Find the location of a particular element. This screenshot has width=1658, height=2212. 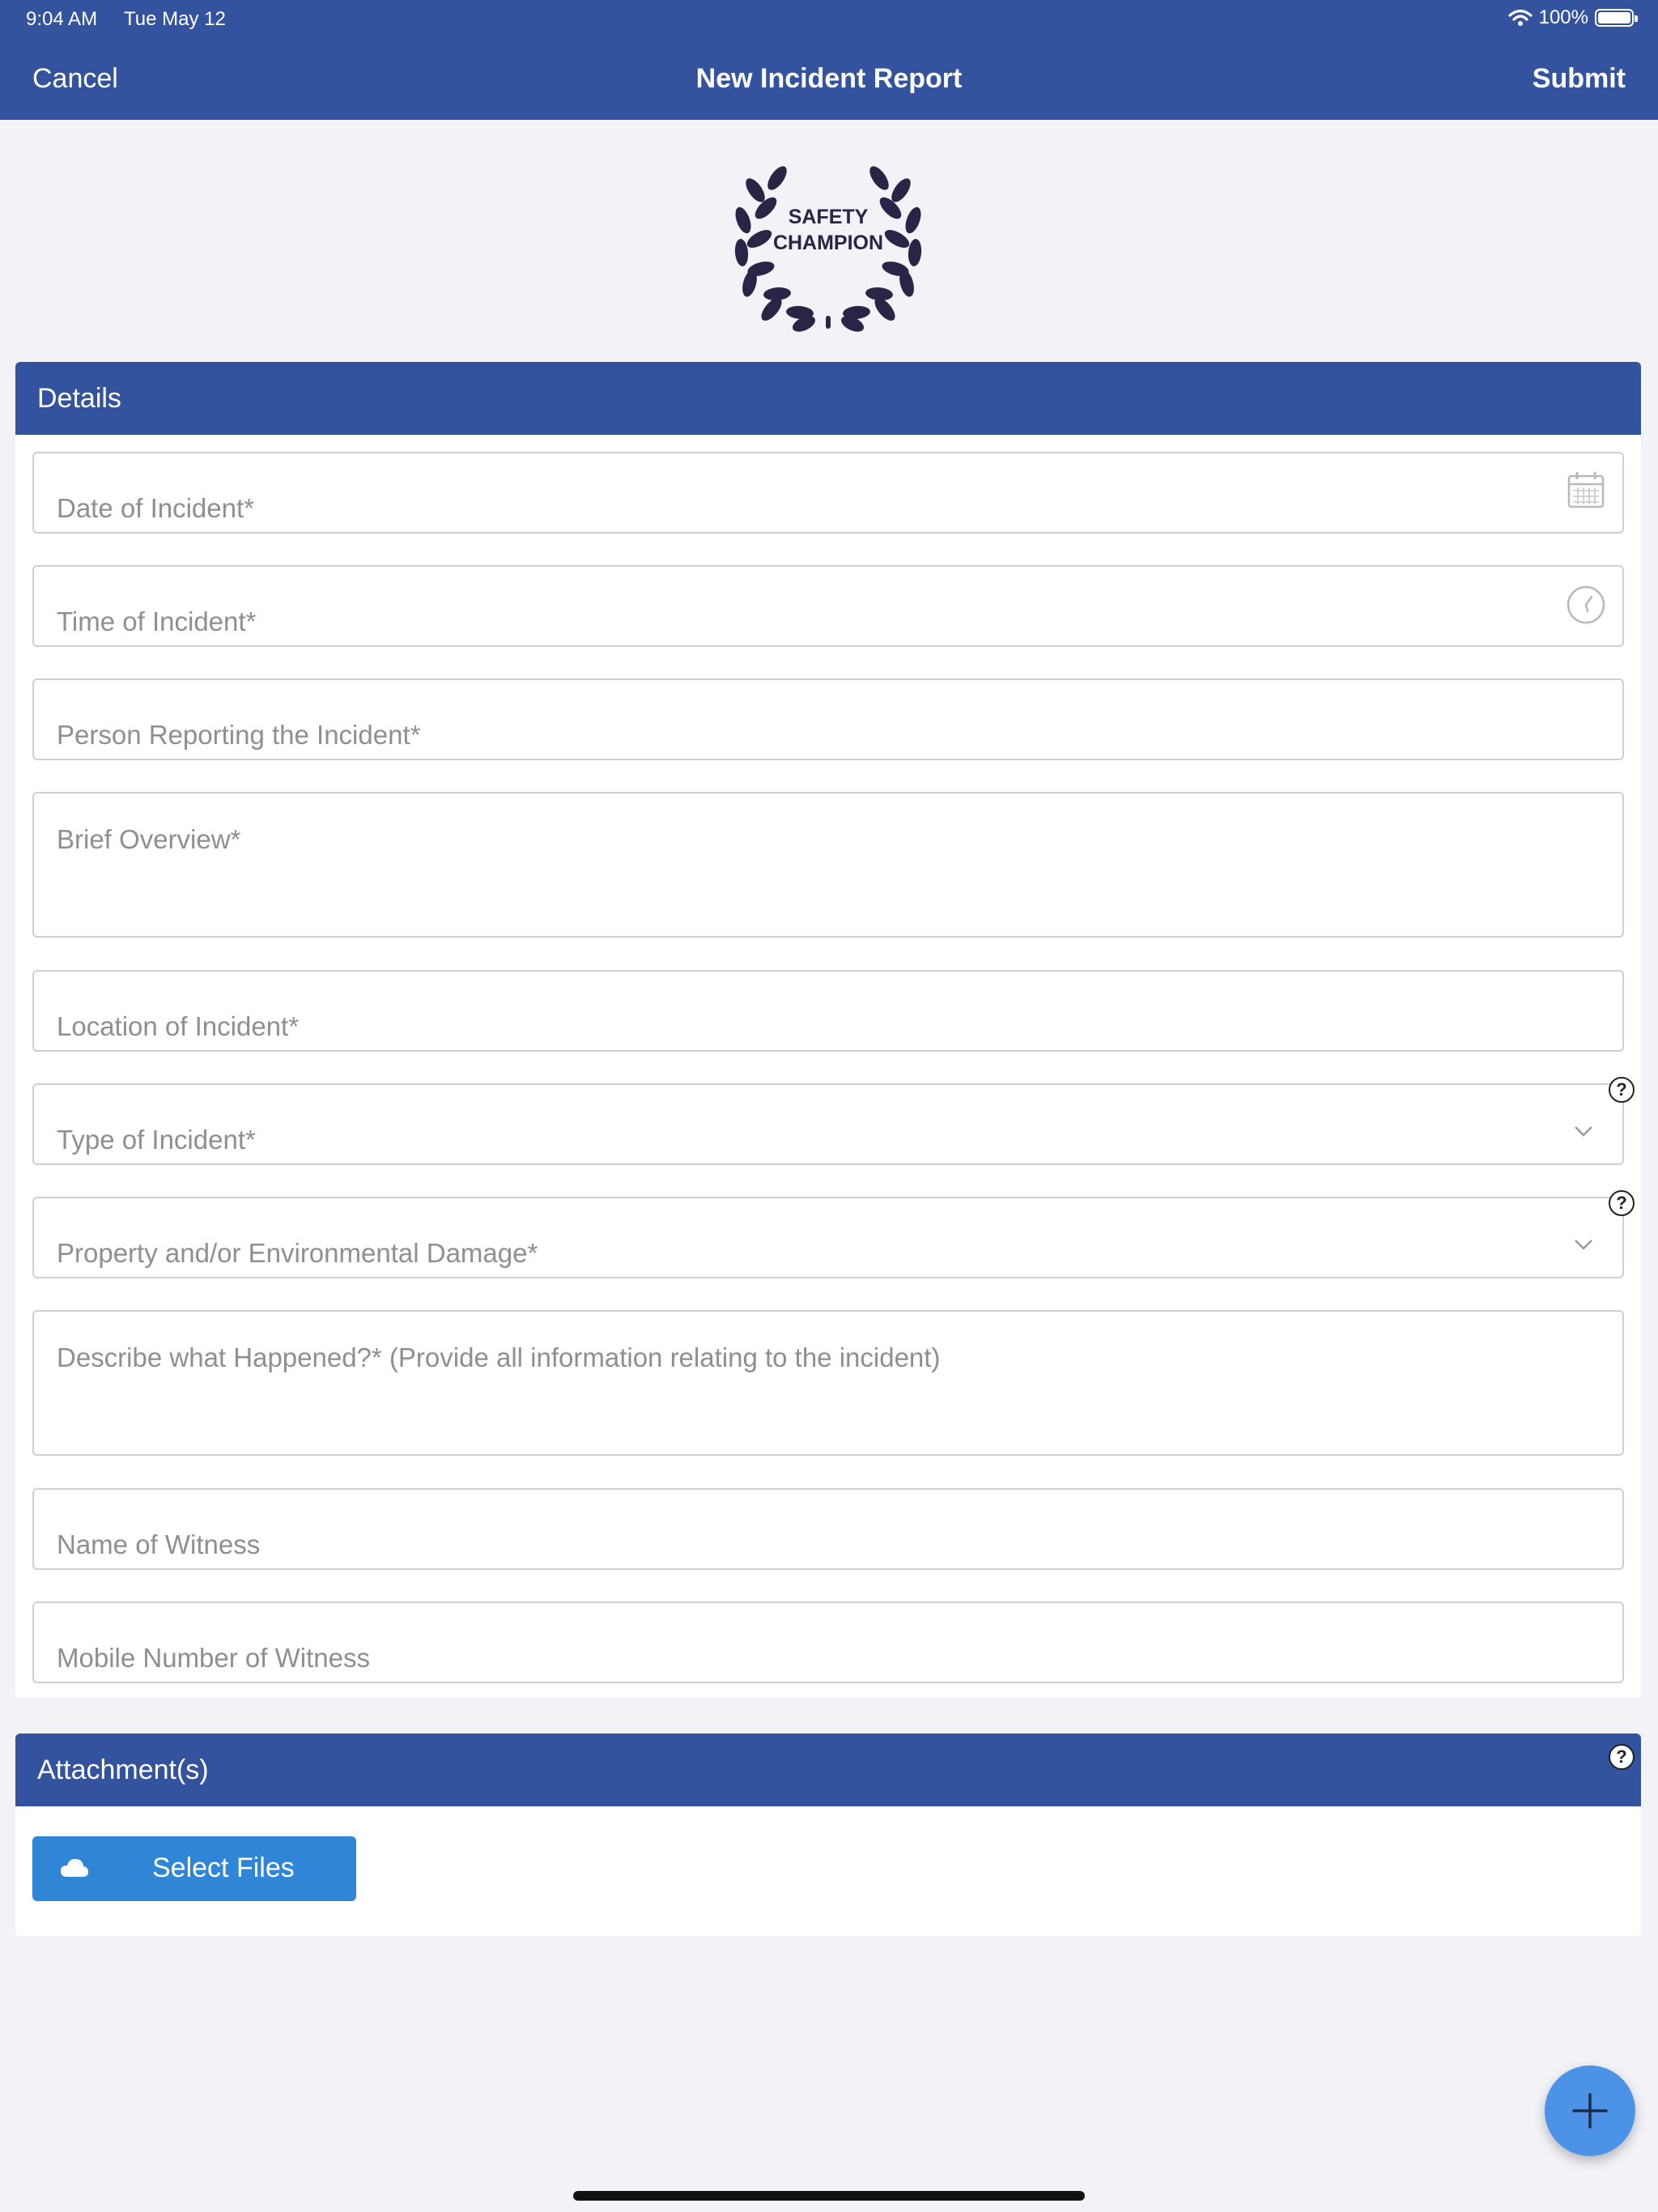

time-of-incident-field: Time of Incident* is located at coordinates (828, 606).